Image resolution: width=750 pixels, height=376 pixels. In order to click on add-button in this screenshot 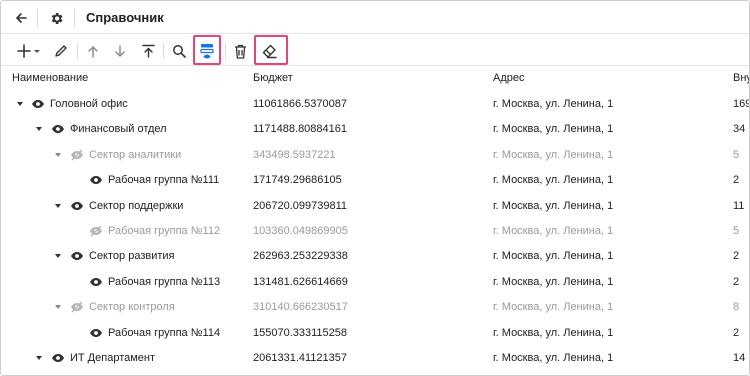, I will do `click(29, 51)`.